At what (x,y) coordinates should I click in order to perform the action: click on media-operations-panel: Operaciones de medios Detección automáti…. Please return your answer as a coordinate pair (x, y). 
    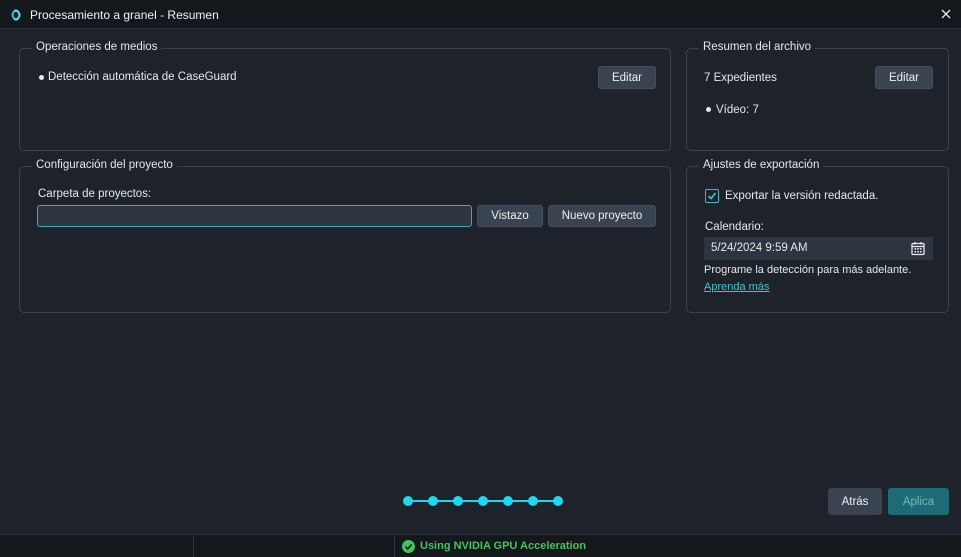
    Looking at the image, I should click on (345, 96).